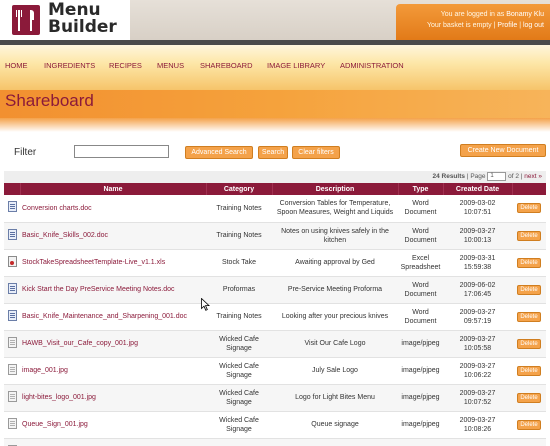 Image resolution: width=550 pixels, height=446 pixels. What do you see at coordinates (275, 125) in the screenshot?
I see `banner-fade` at bounding box center [275, 125].